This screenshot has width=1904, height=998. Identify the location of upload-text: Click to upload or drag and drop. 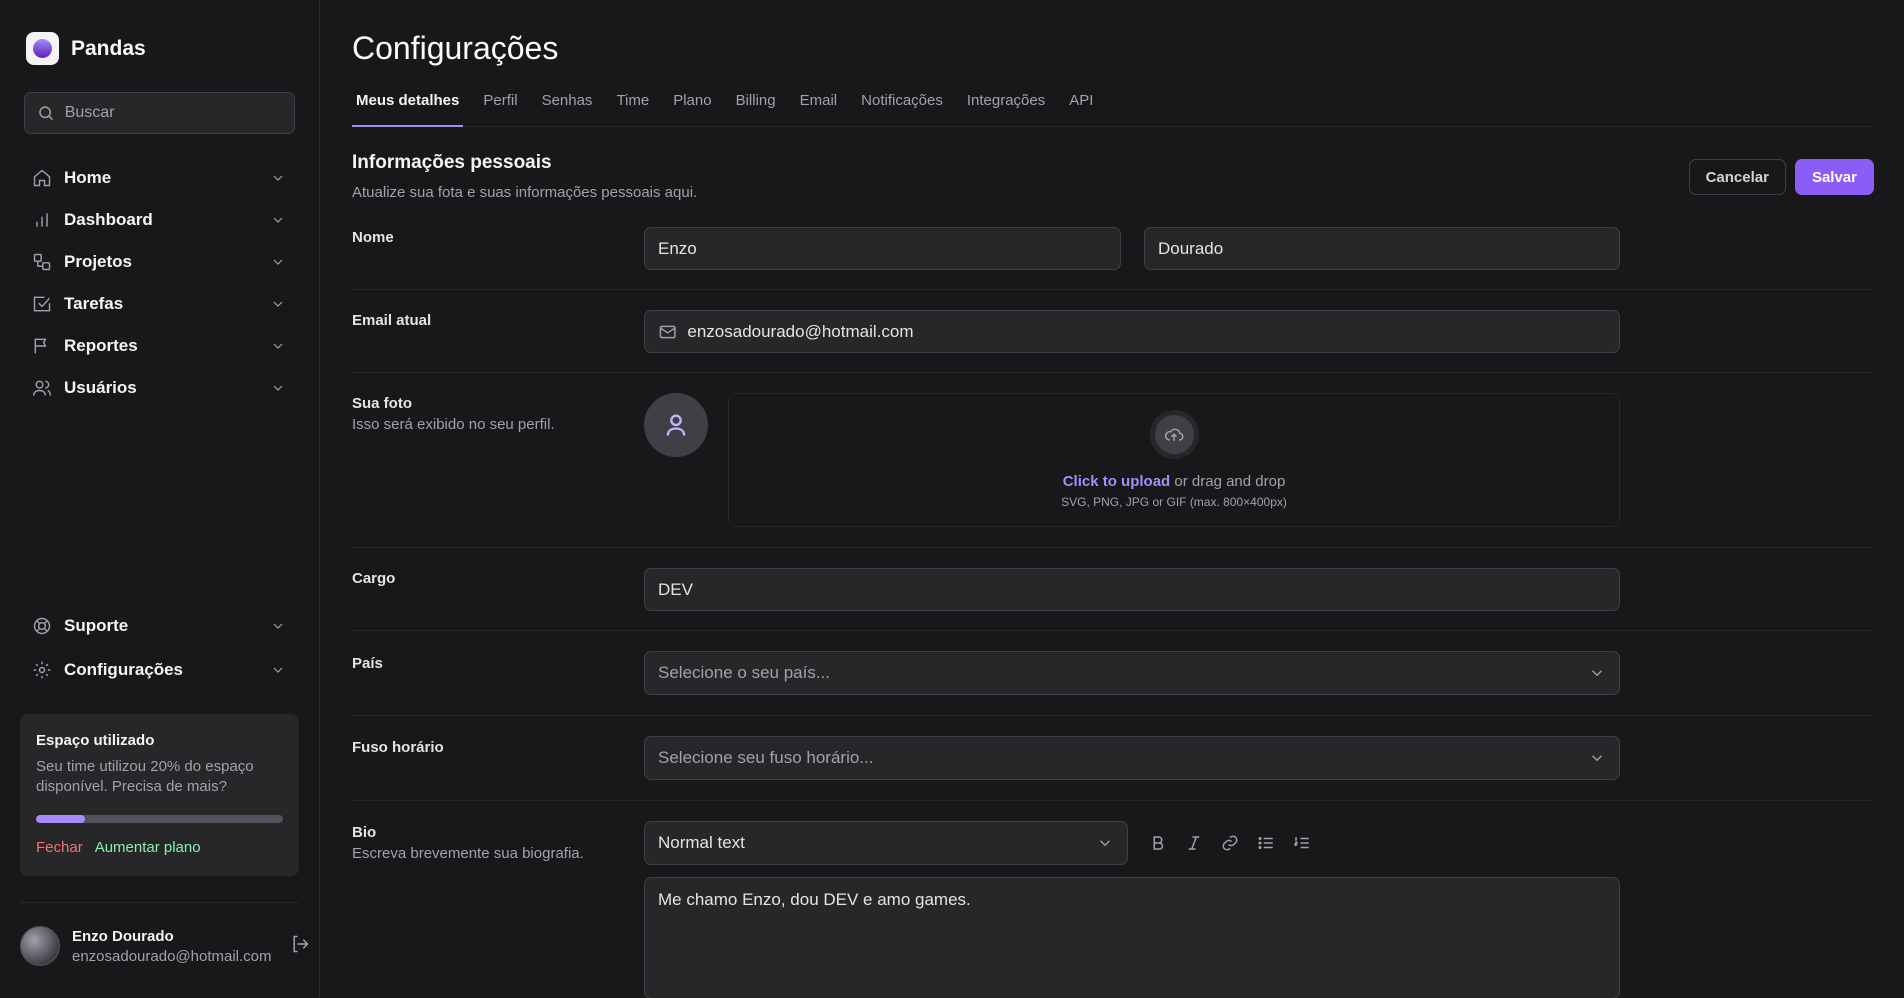
(1174, 481).